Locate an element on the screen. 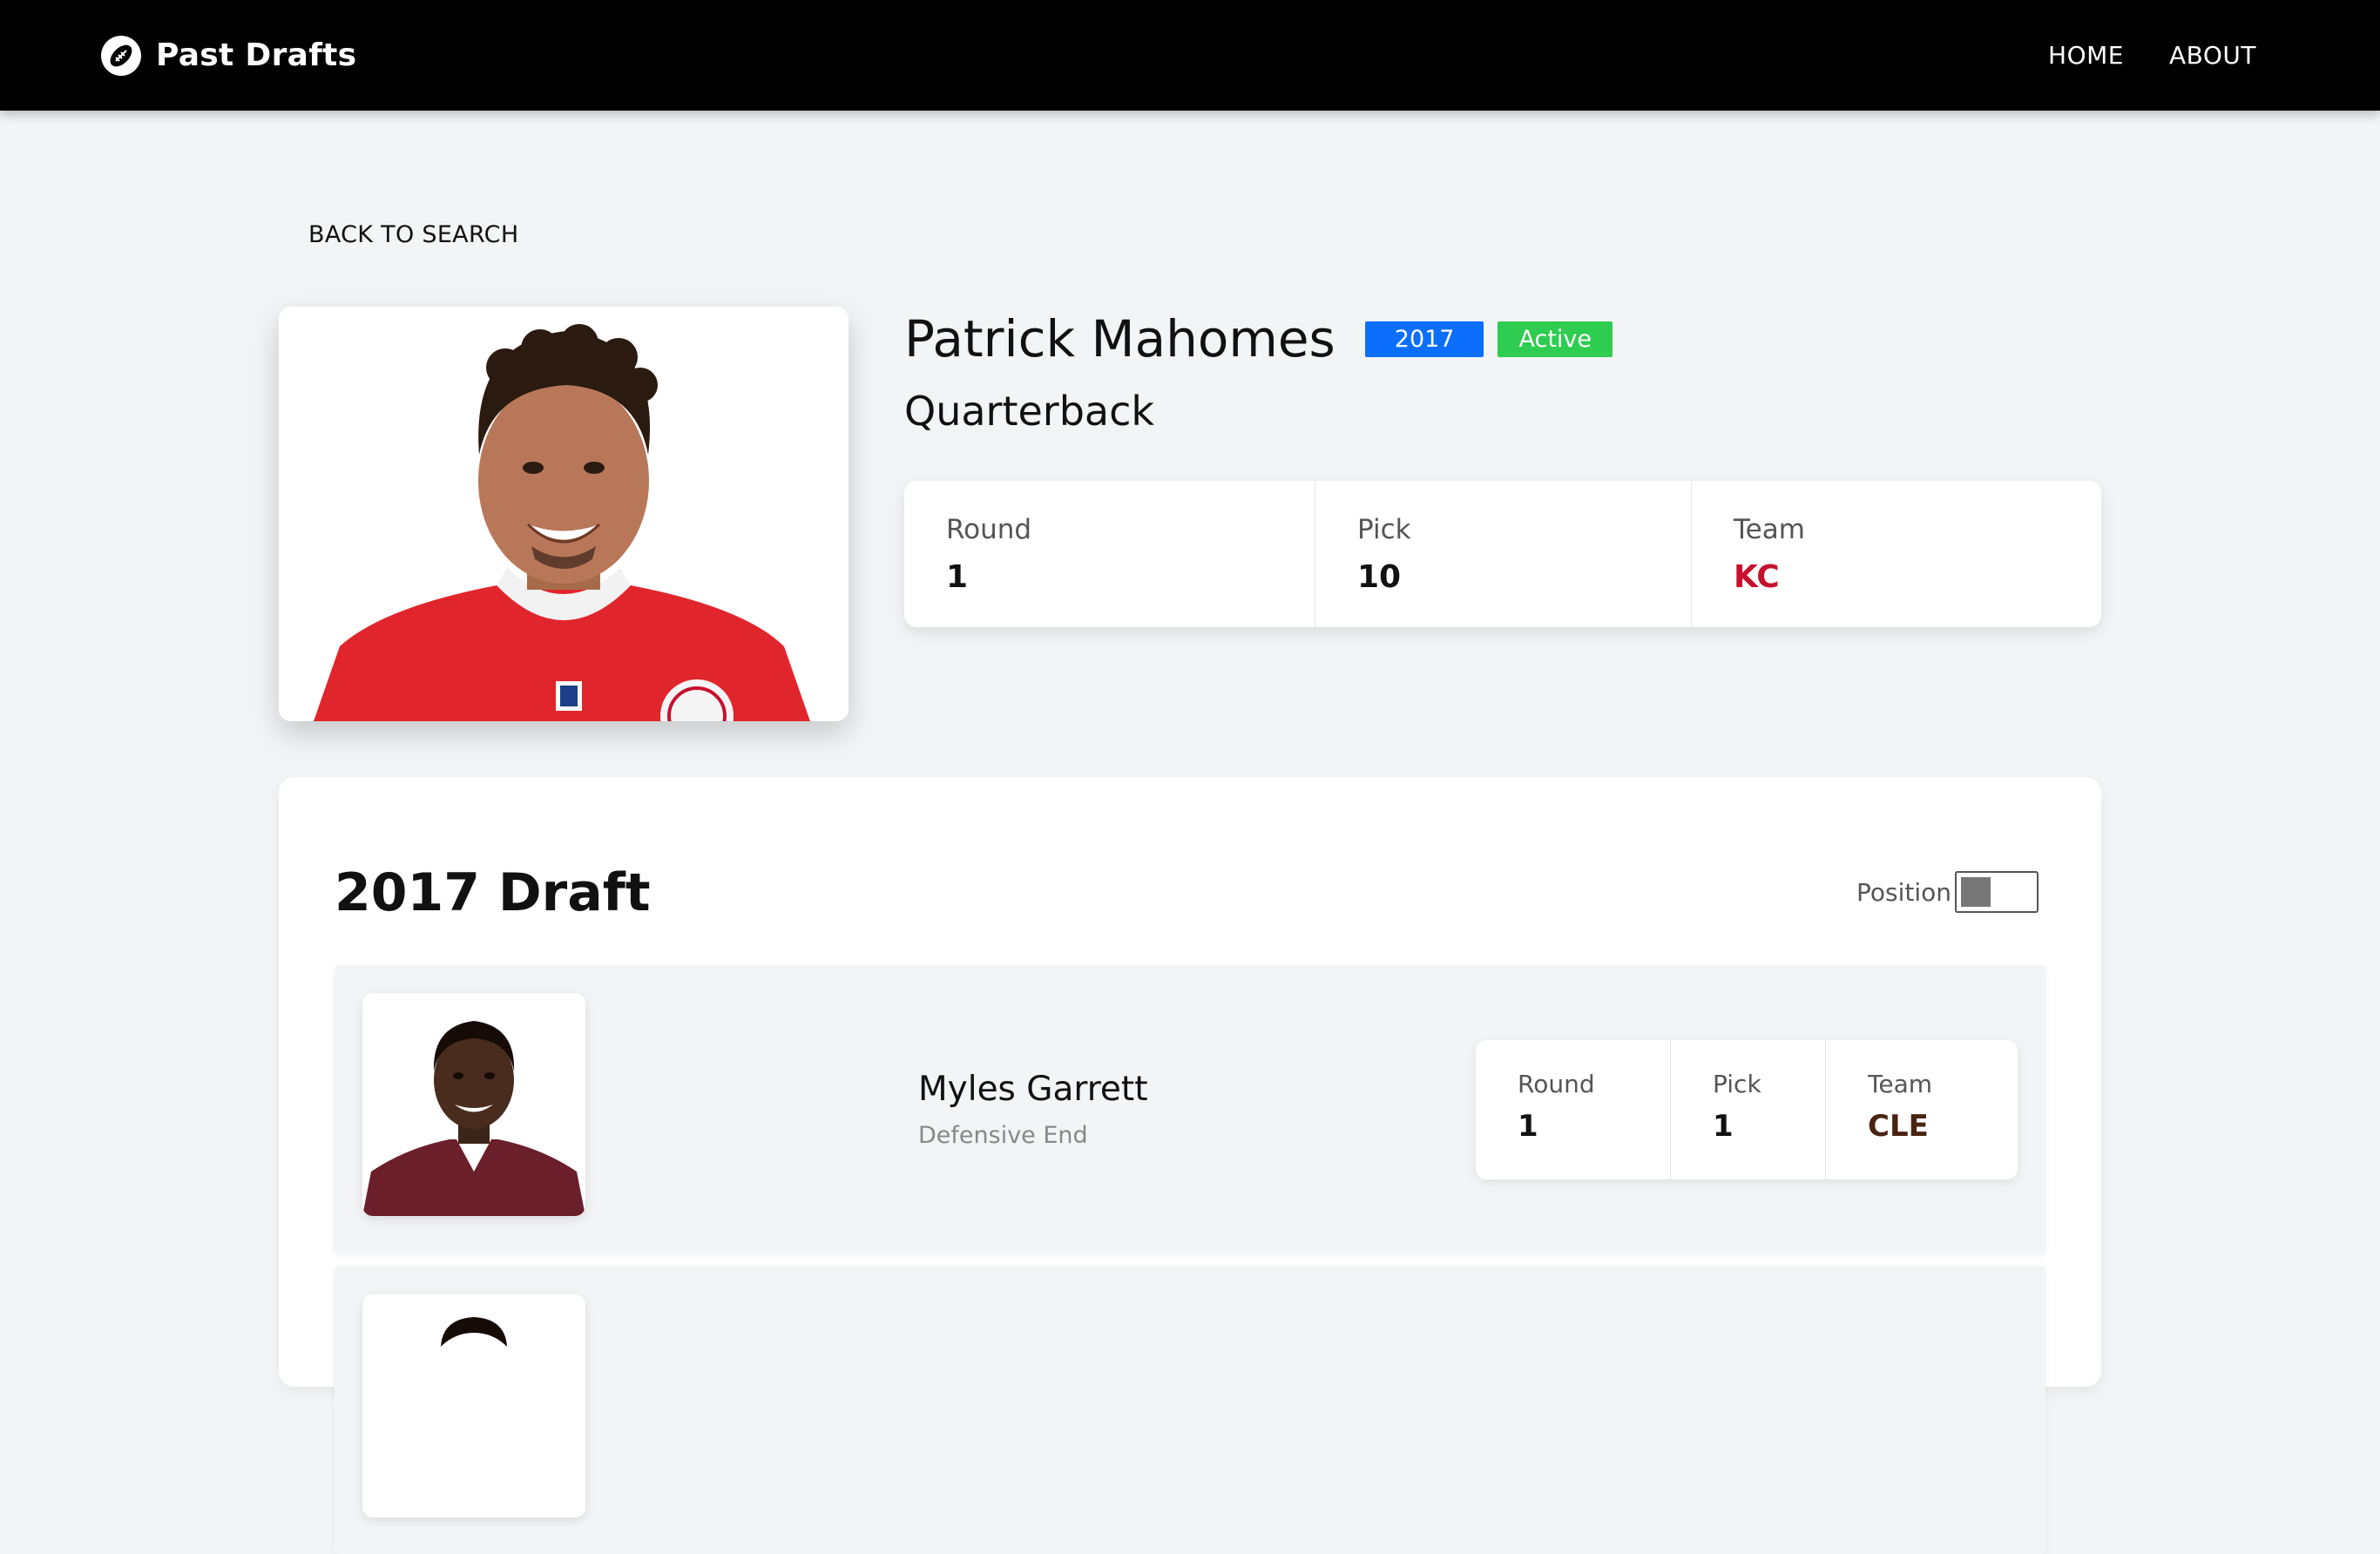  football-icon is located at coordinates (121, 55).